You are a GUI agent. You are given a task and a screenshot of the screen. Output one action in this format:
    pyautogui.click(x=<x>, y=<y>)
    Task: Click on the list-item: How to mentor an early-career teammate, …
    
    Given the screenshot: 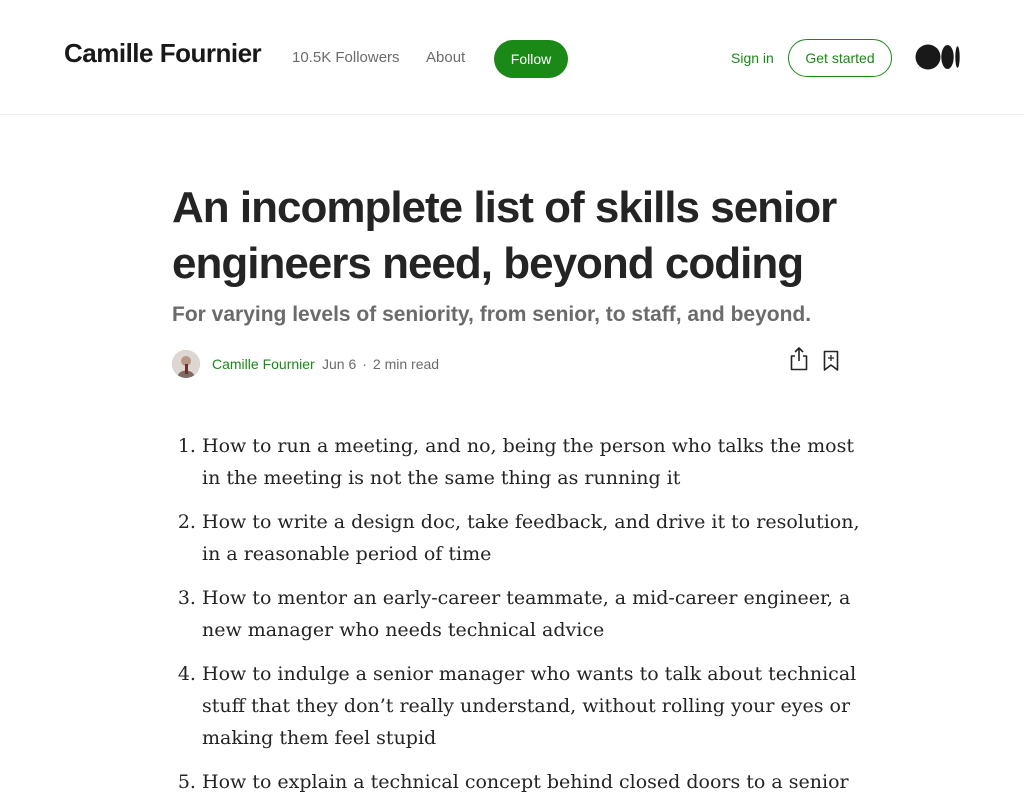 What is the action you would take?
    pyautogui.click(x=532, y=614)
    